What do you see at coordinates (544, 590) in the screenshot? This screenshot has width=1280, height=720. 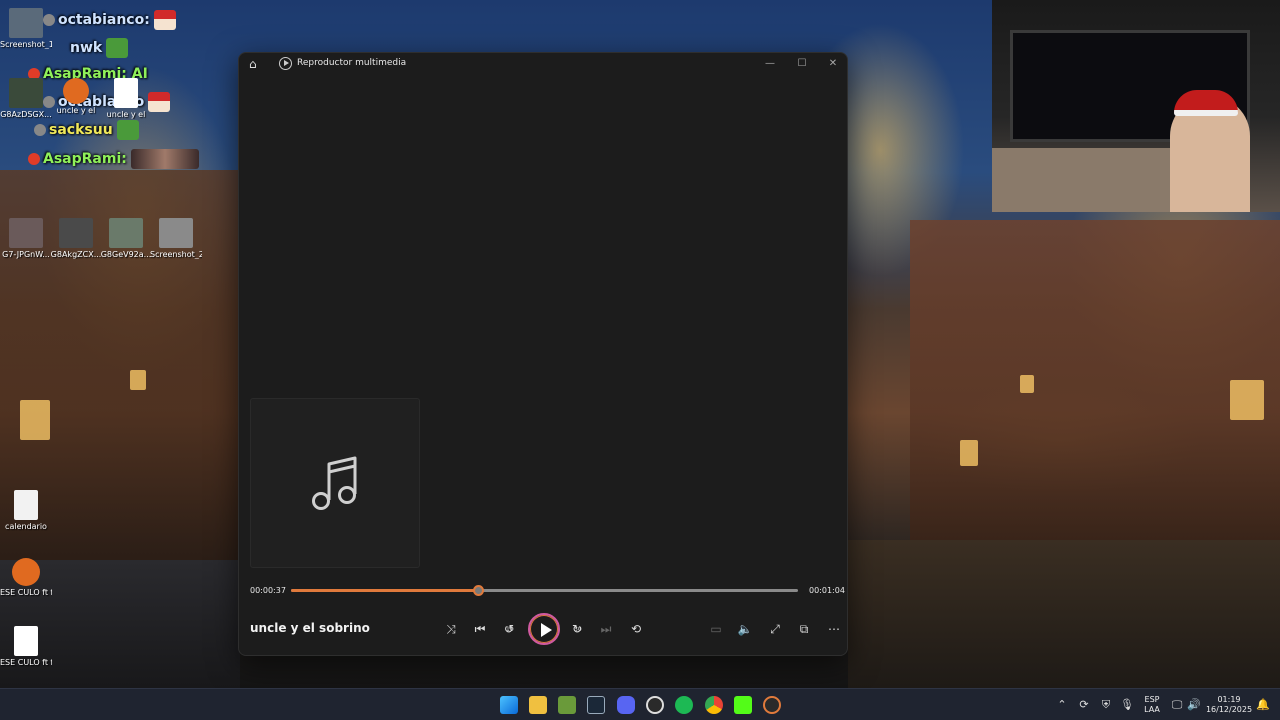 I see `seek-bar` at bounding box center [544, 590].